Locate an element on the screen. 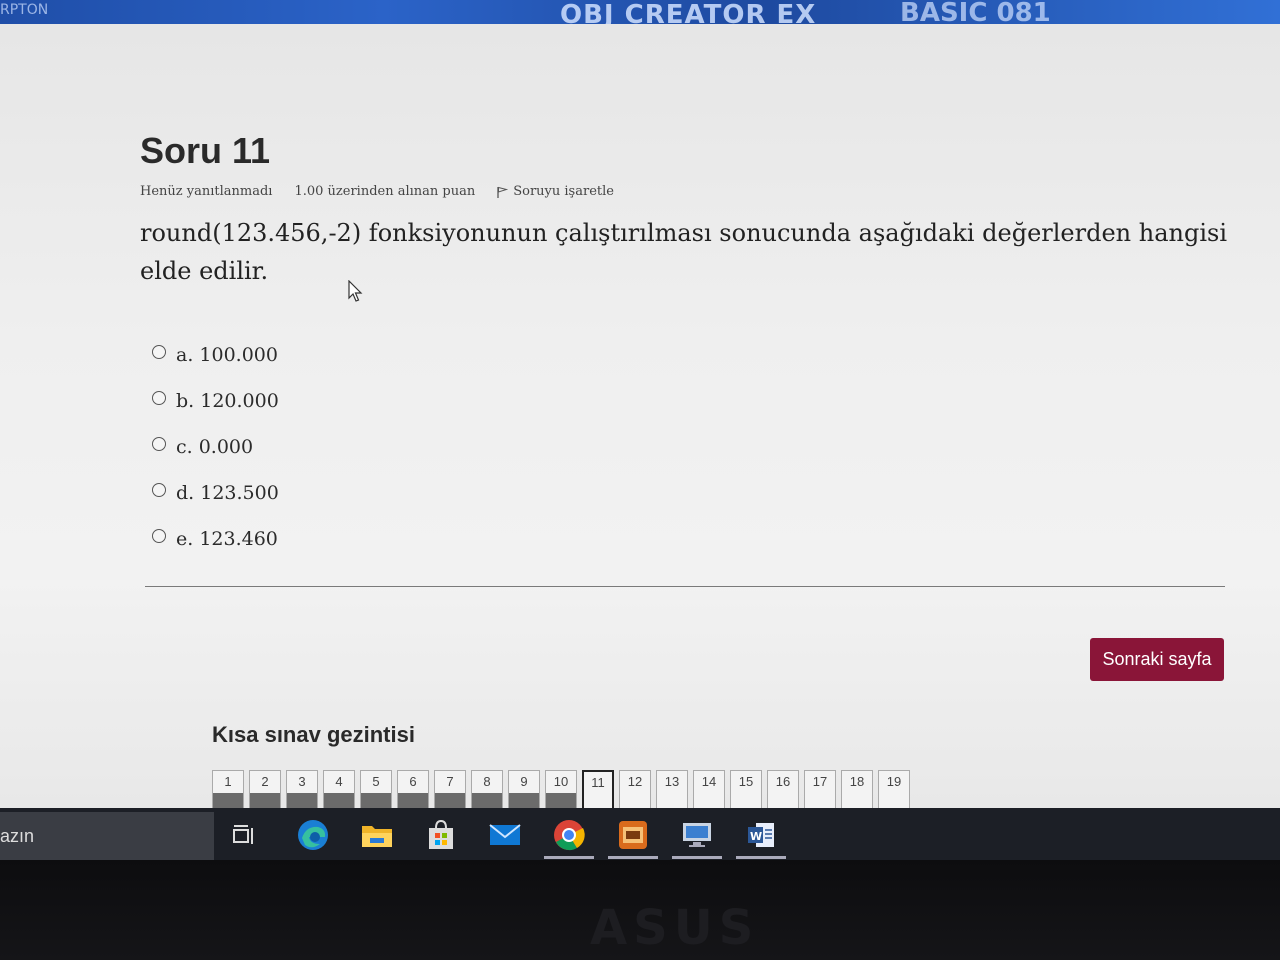 The height and width of the screenshot is (960, 1280). task-view-icon is located at coordinates (245, 835).